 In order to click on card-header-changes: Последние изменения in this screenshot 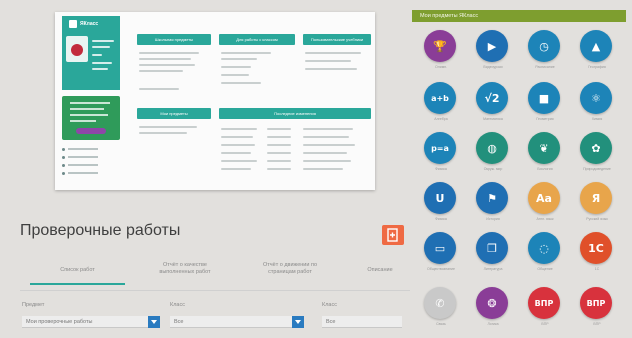, I will do `click(295, 113)`.